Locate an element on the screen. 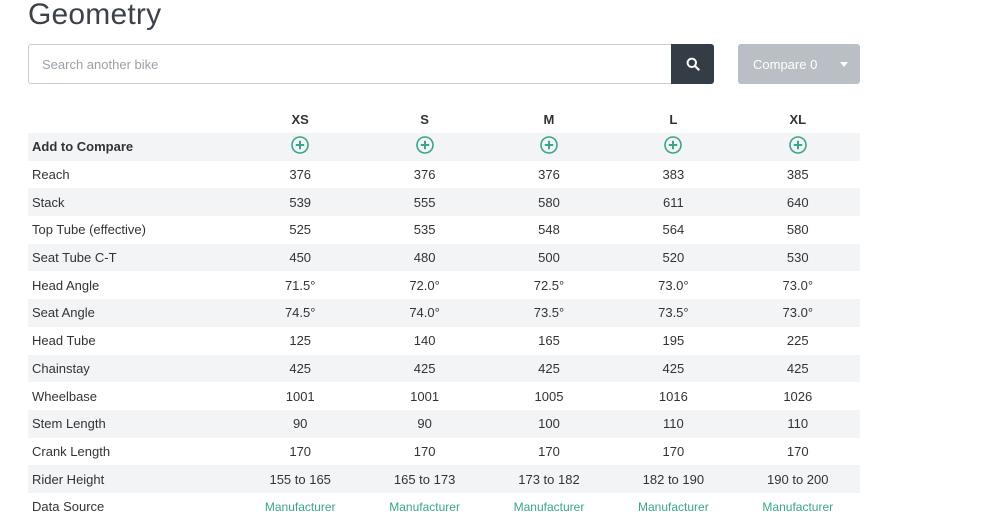  table-cell: 182 to 190 is located at coordinates (673, 479).